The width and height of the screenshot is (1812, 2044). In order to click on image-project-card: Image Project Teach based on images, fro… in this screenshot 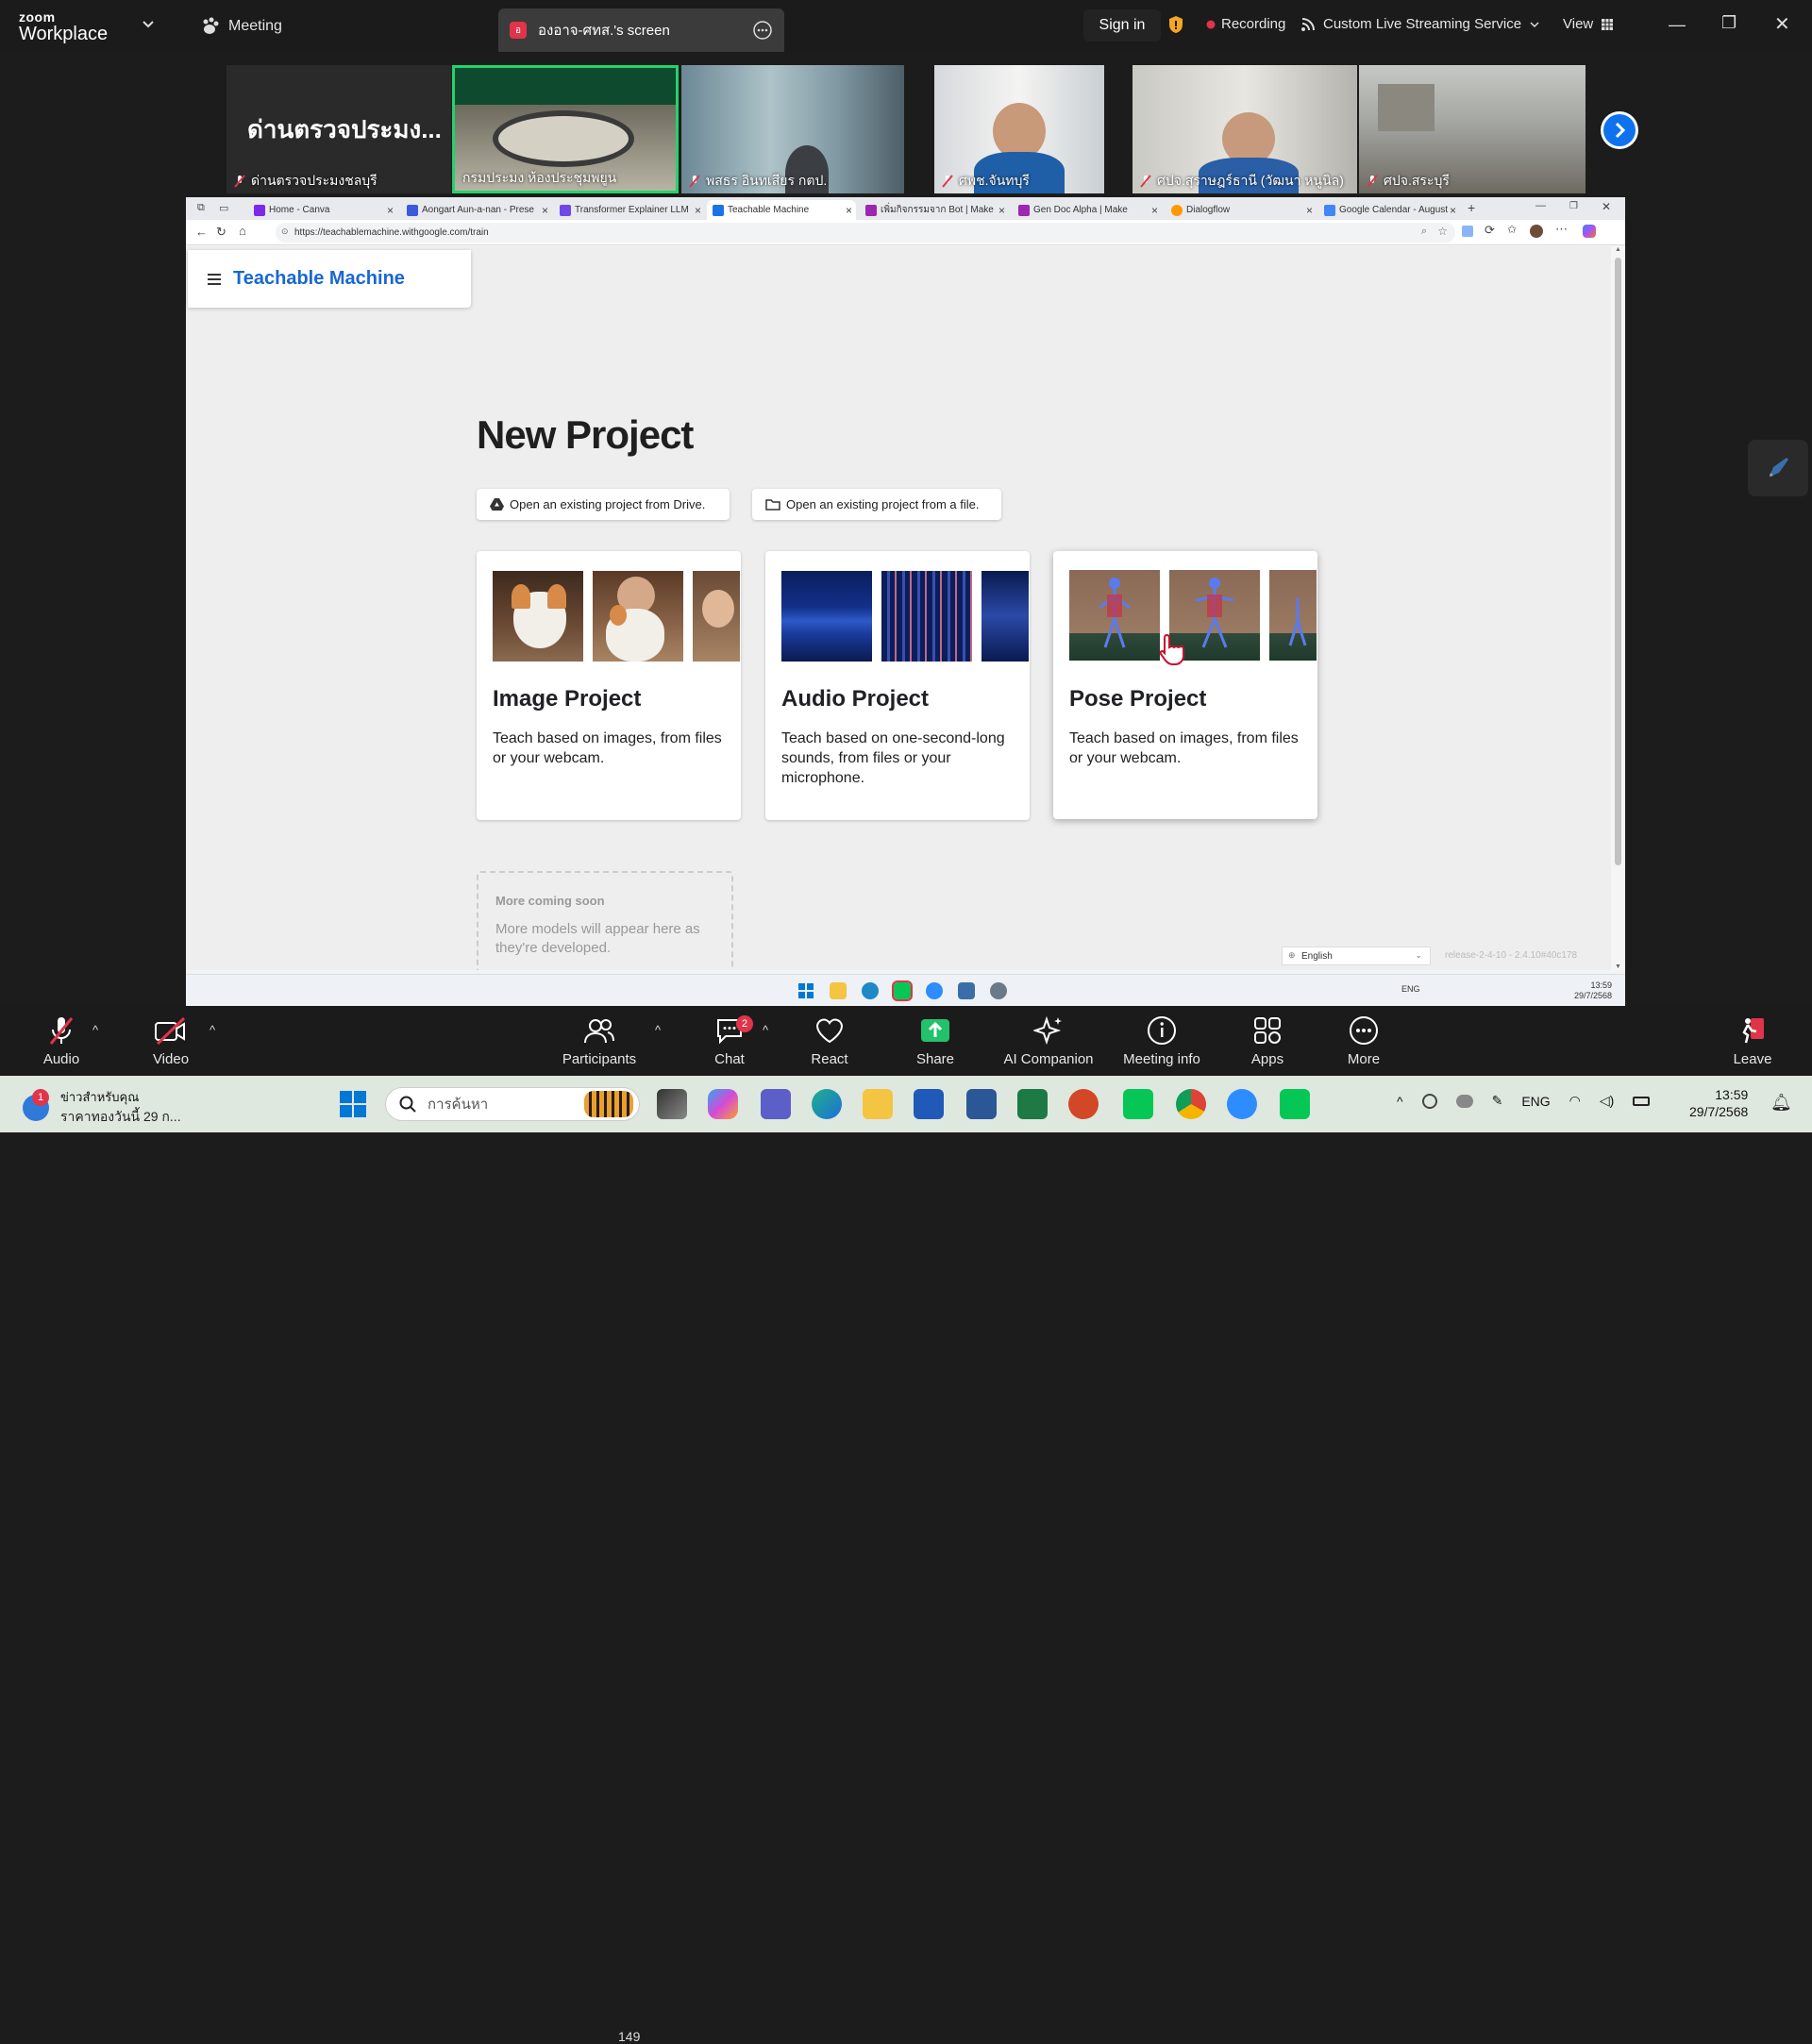, I will do `click(609, 686)`.